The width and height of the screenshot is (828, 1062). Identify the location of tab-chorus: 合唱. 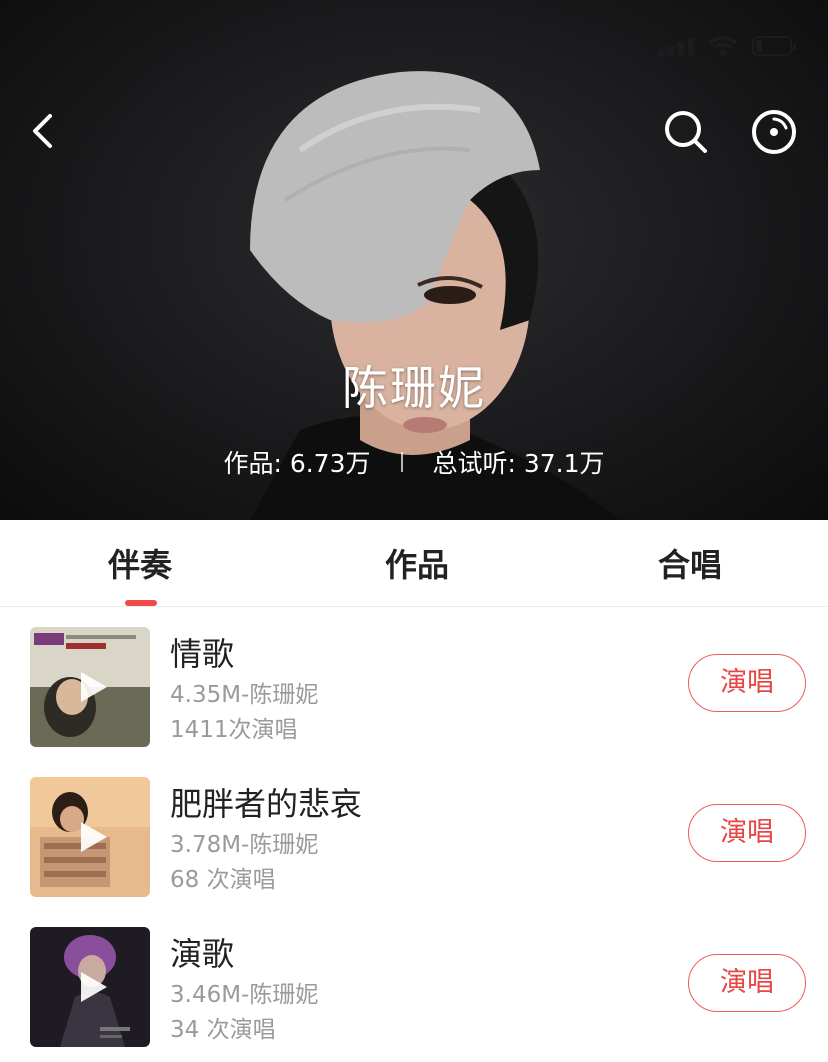
(690, 565).